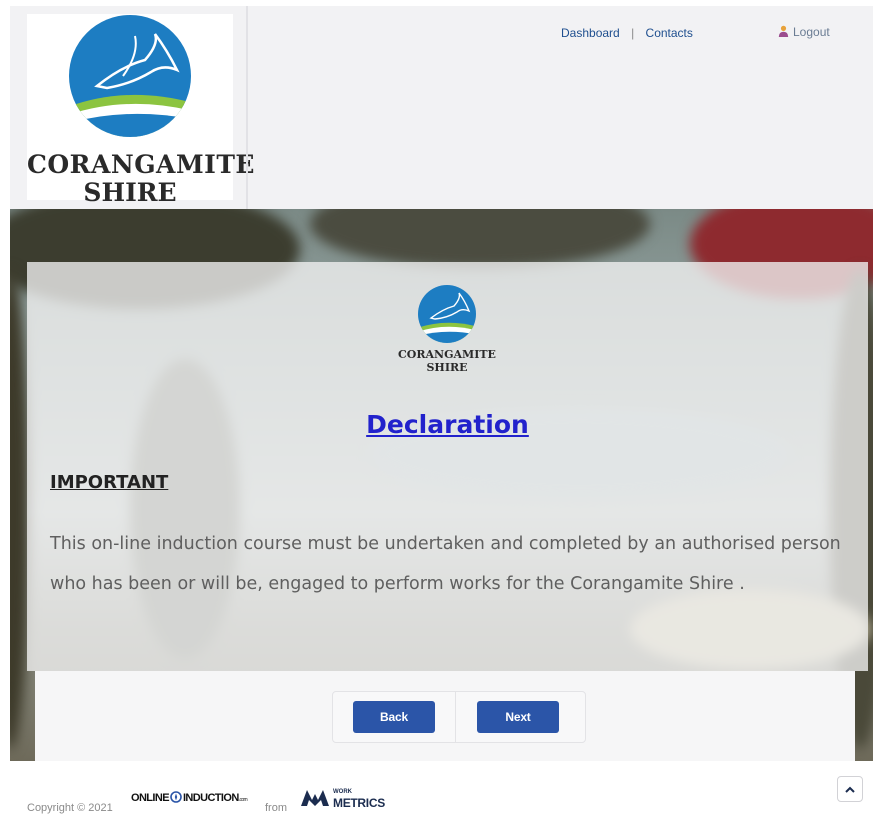 The height and width of the screenshot is (819, 873). What do you see at coordinates (669, 33) in the screenshot?
I see `nav-contacts-link: Contacts` at bounding box center [669, 33].